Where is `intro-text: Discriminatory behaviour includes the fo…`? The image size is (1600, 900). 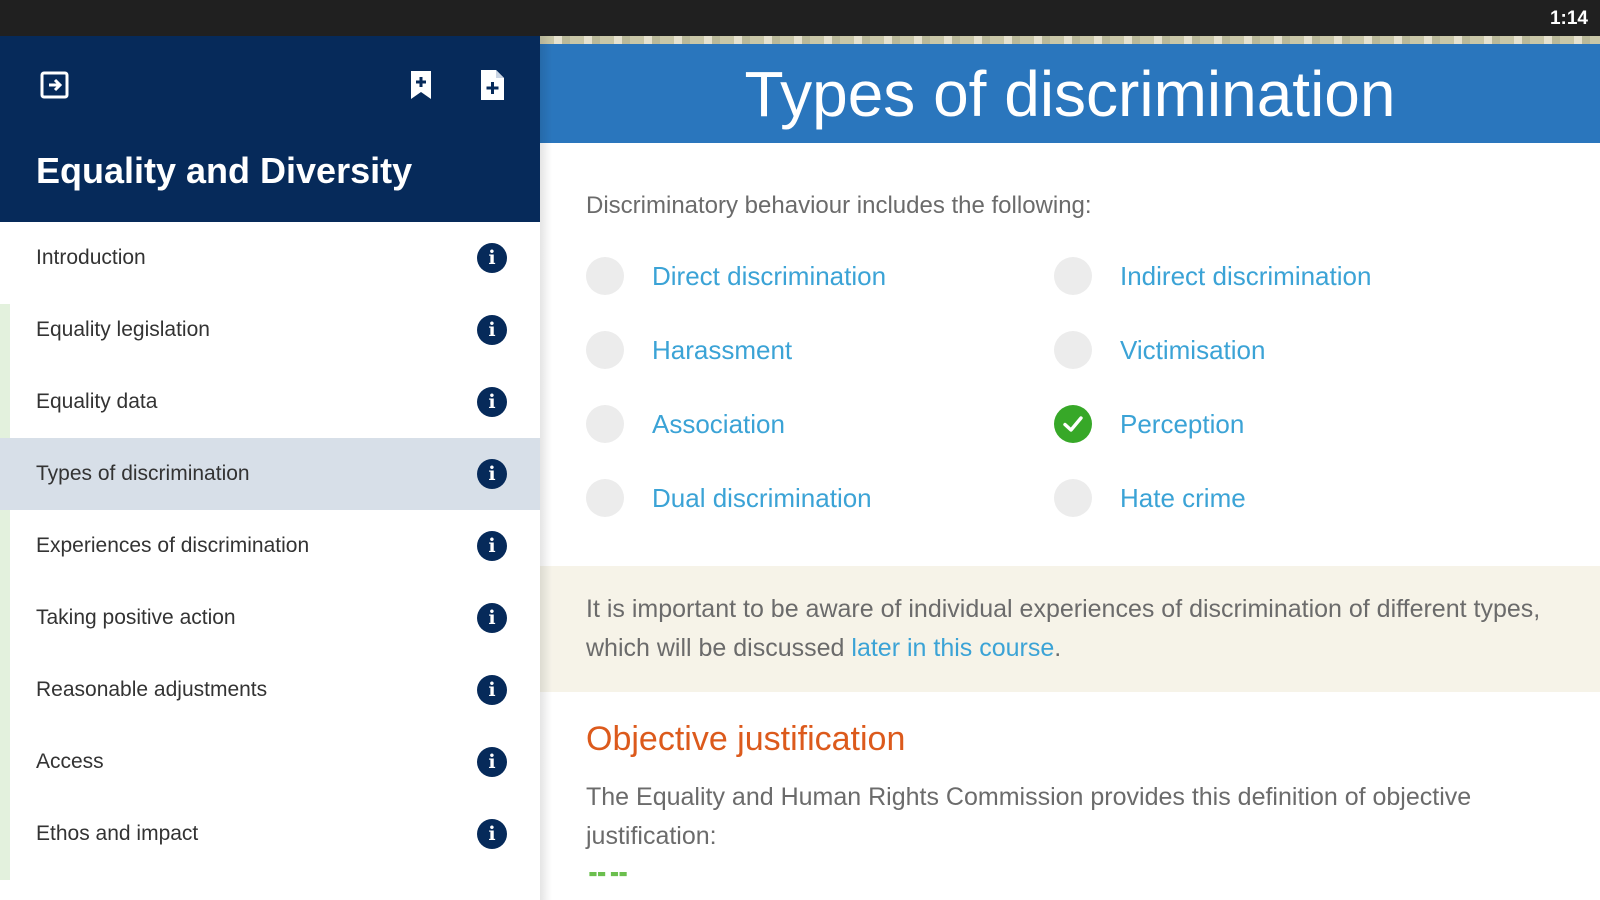 intro-text: Discriminatory behaviour includes the fo… is located at coordinates (839, 205).